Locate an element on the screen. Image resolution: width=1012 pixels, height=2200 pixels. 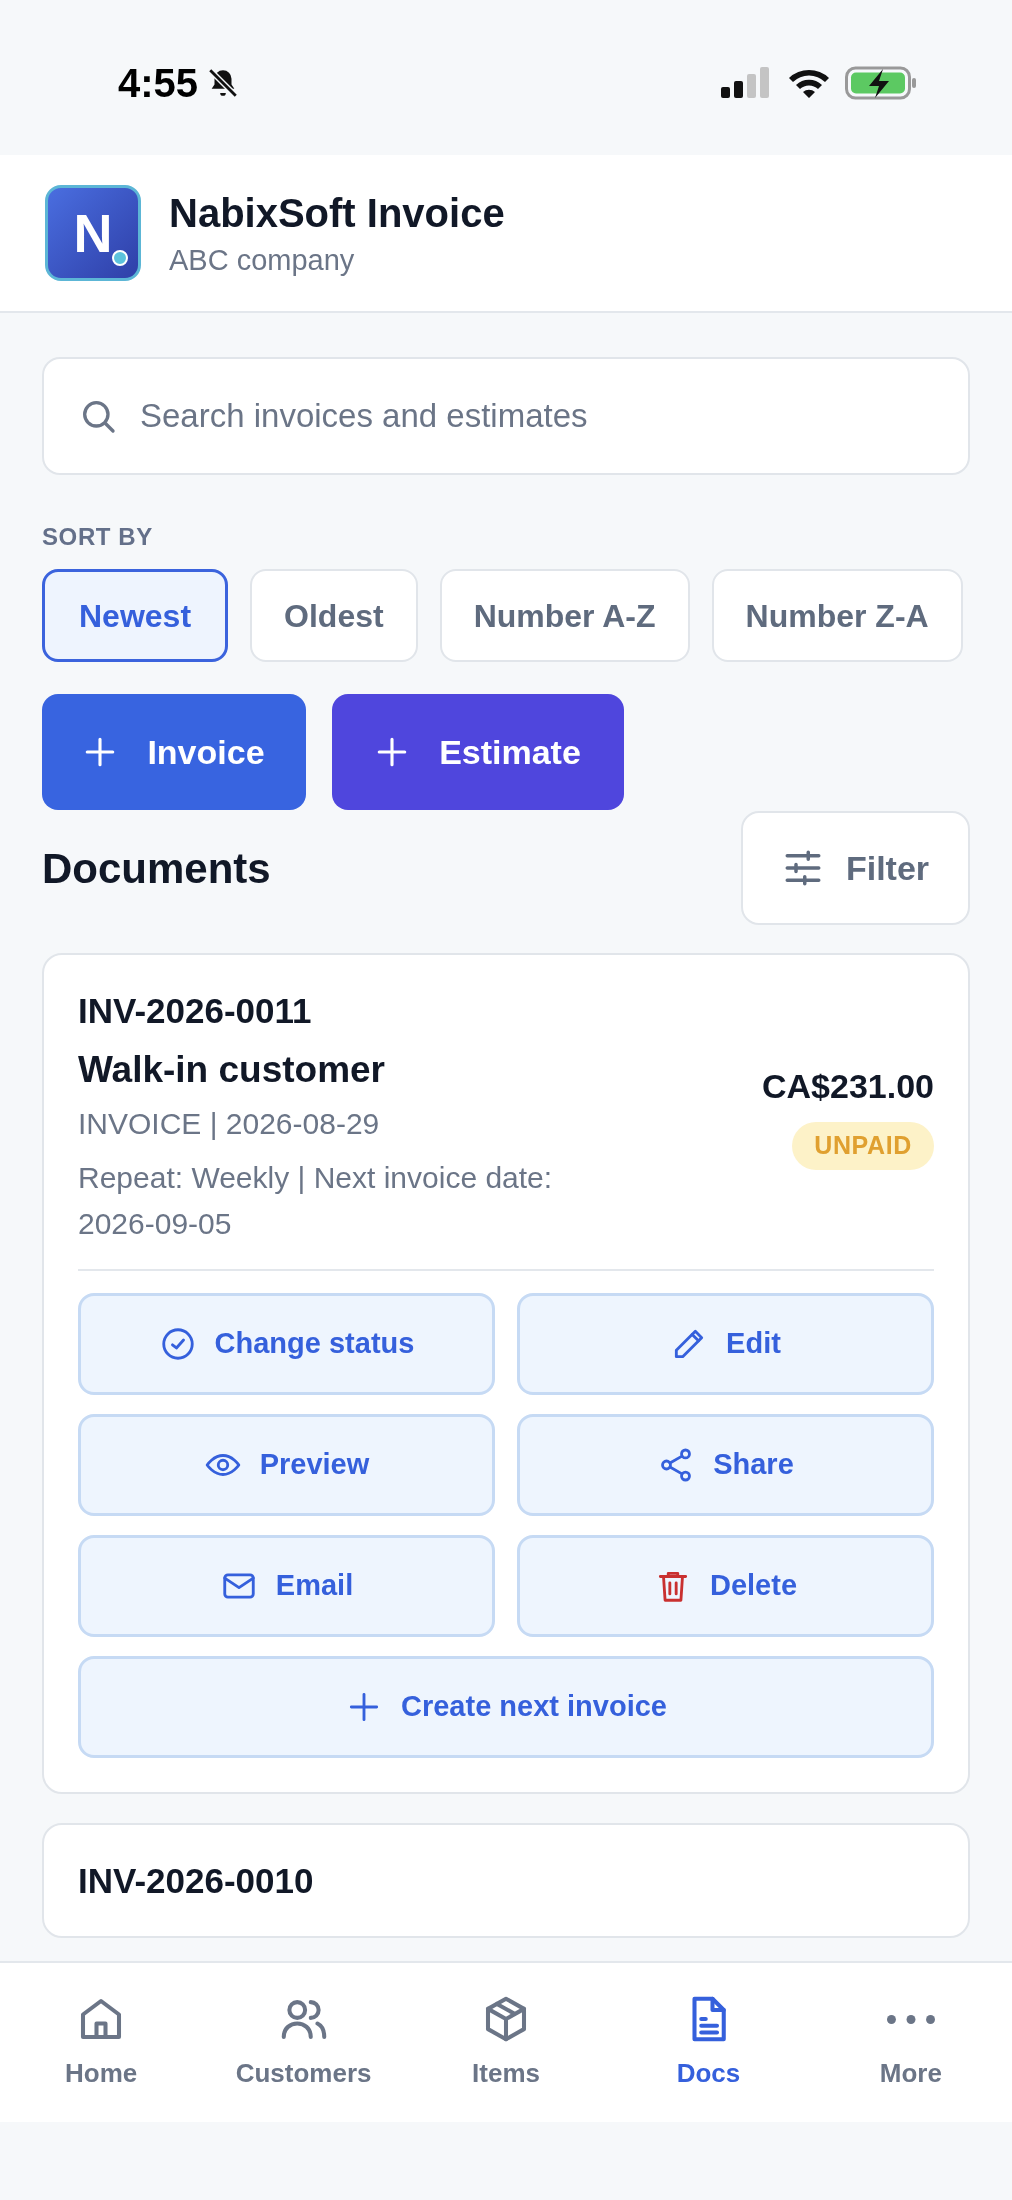
company-name: ABC company is located at coordinates (262, 260).